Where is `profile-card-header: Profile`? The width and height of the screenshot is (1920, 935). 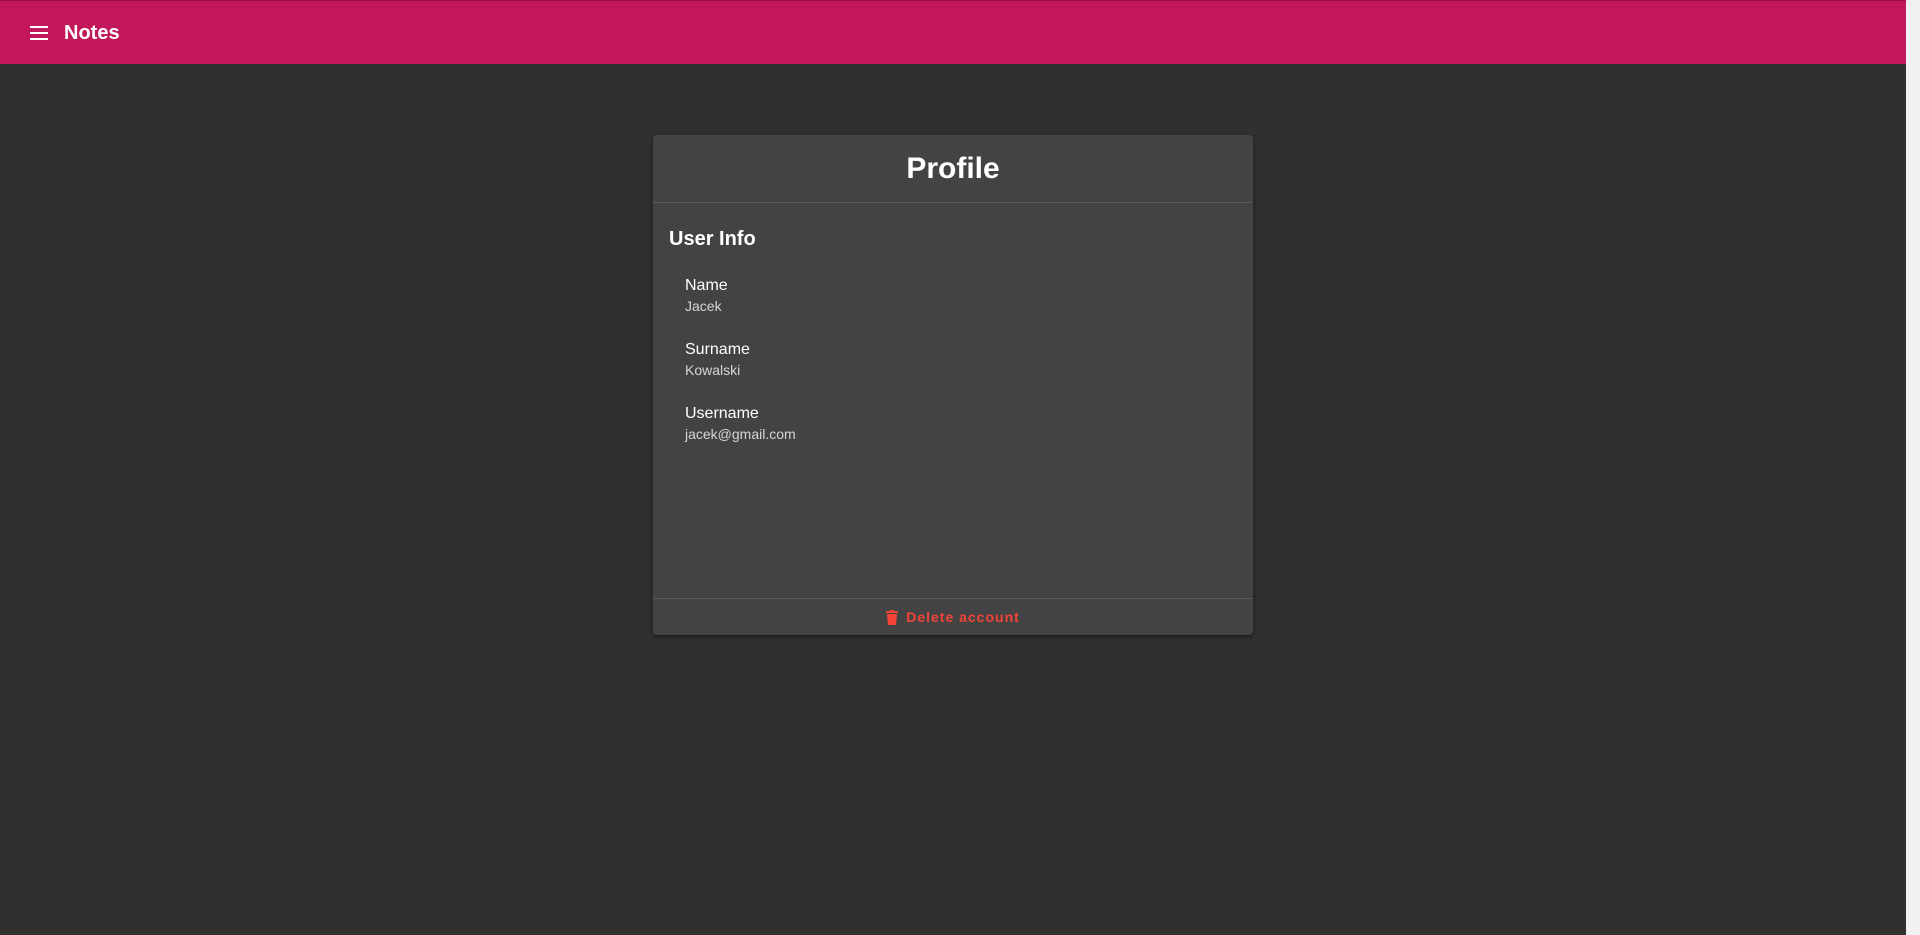 profile-card-header: Profile is located at coordinates (953, 169).